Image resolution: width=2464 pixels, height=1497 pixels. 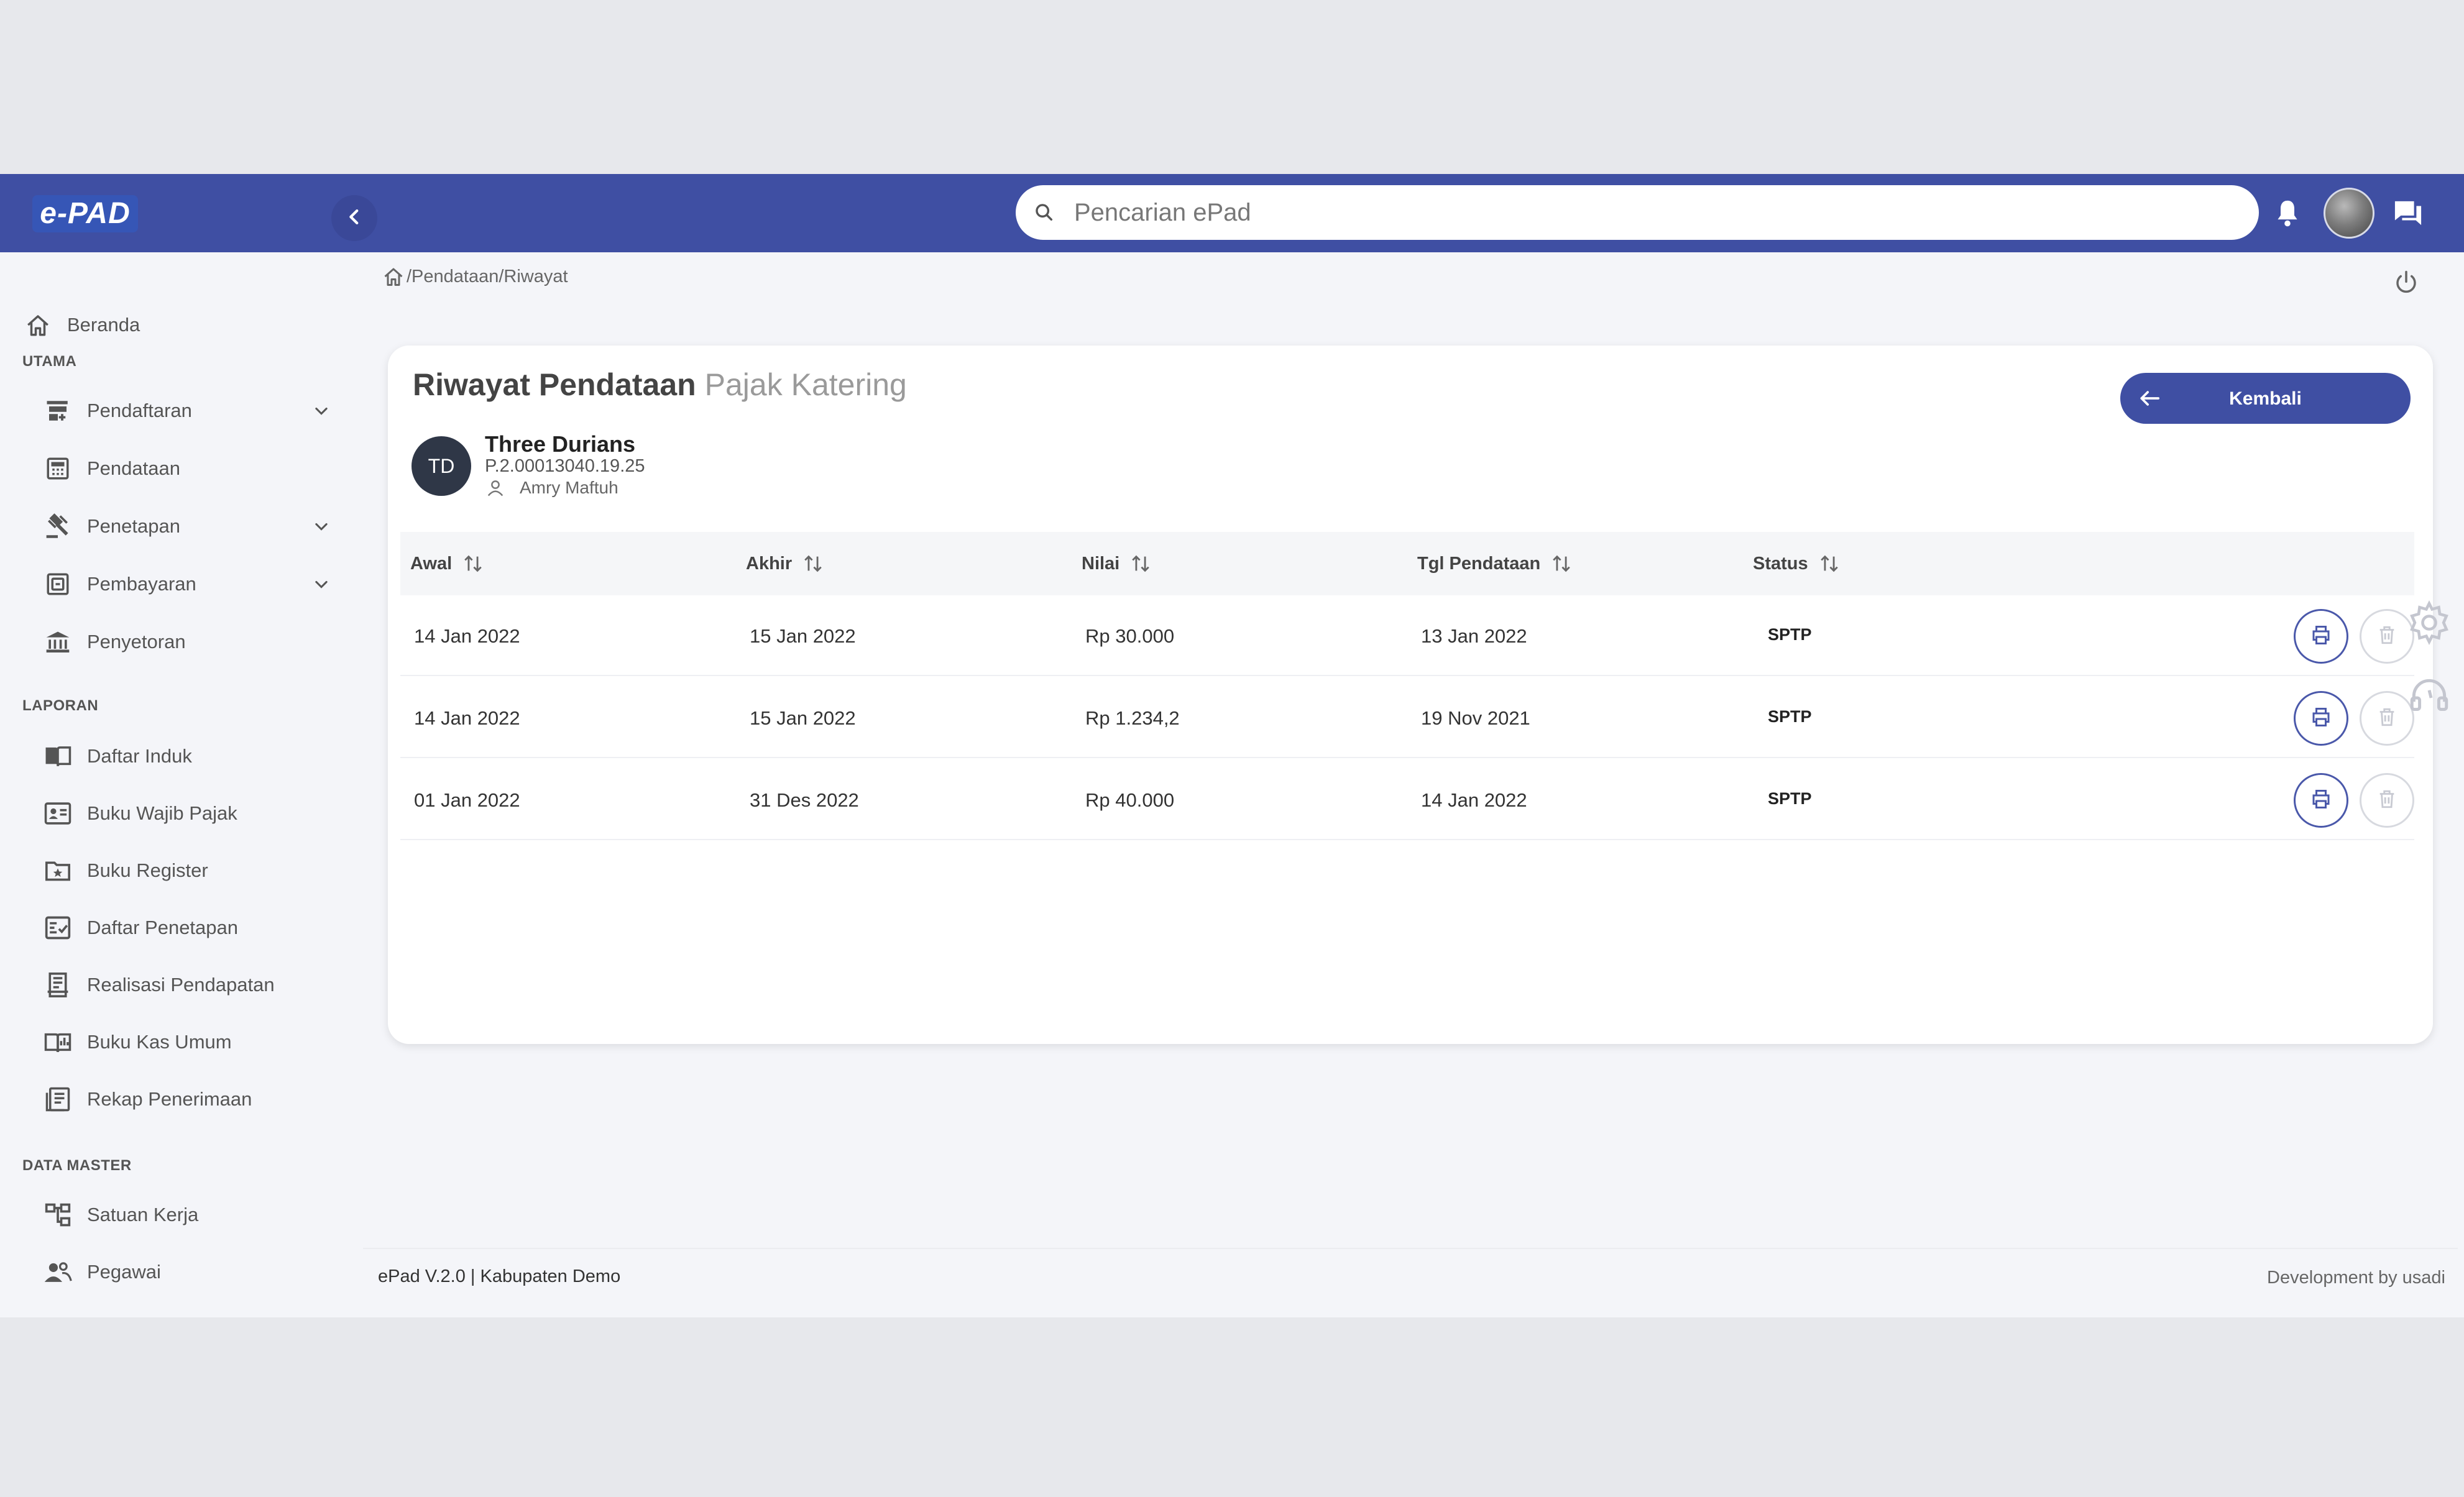 What do you see at coordinates (2429, 623) in the screenshot?
I see `settings-gear-icon` at bounding box center [2429, 623].